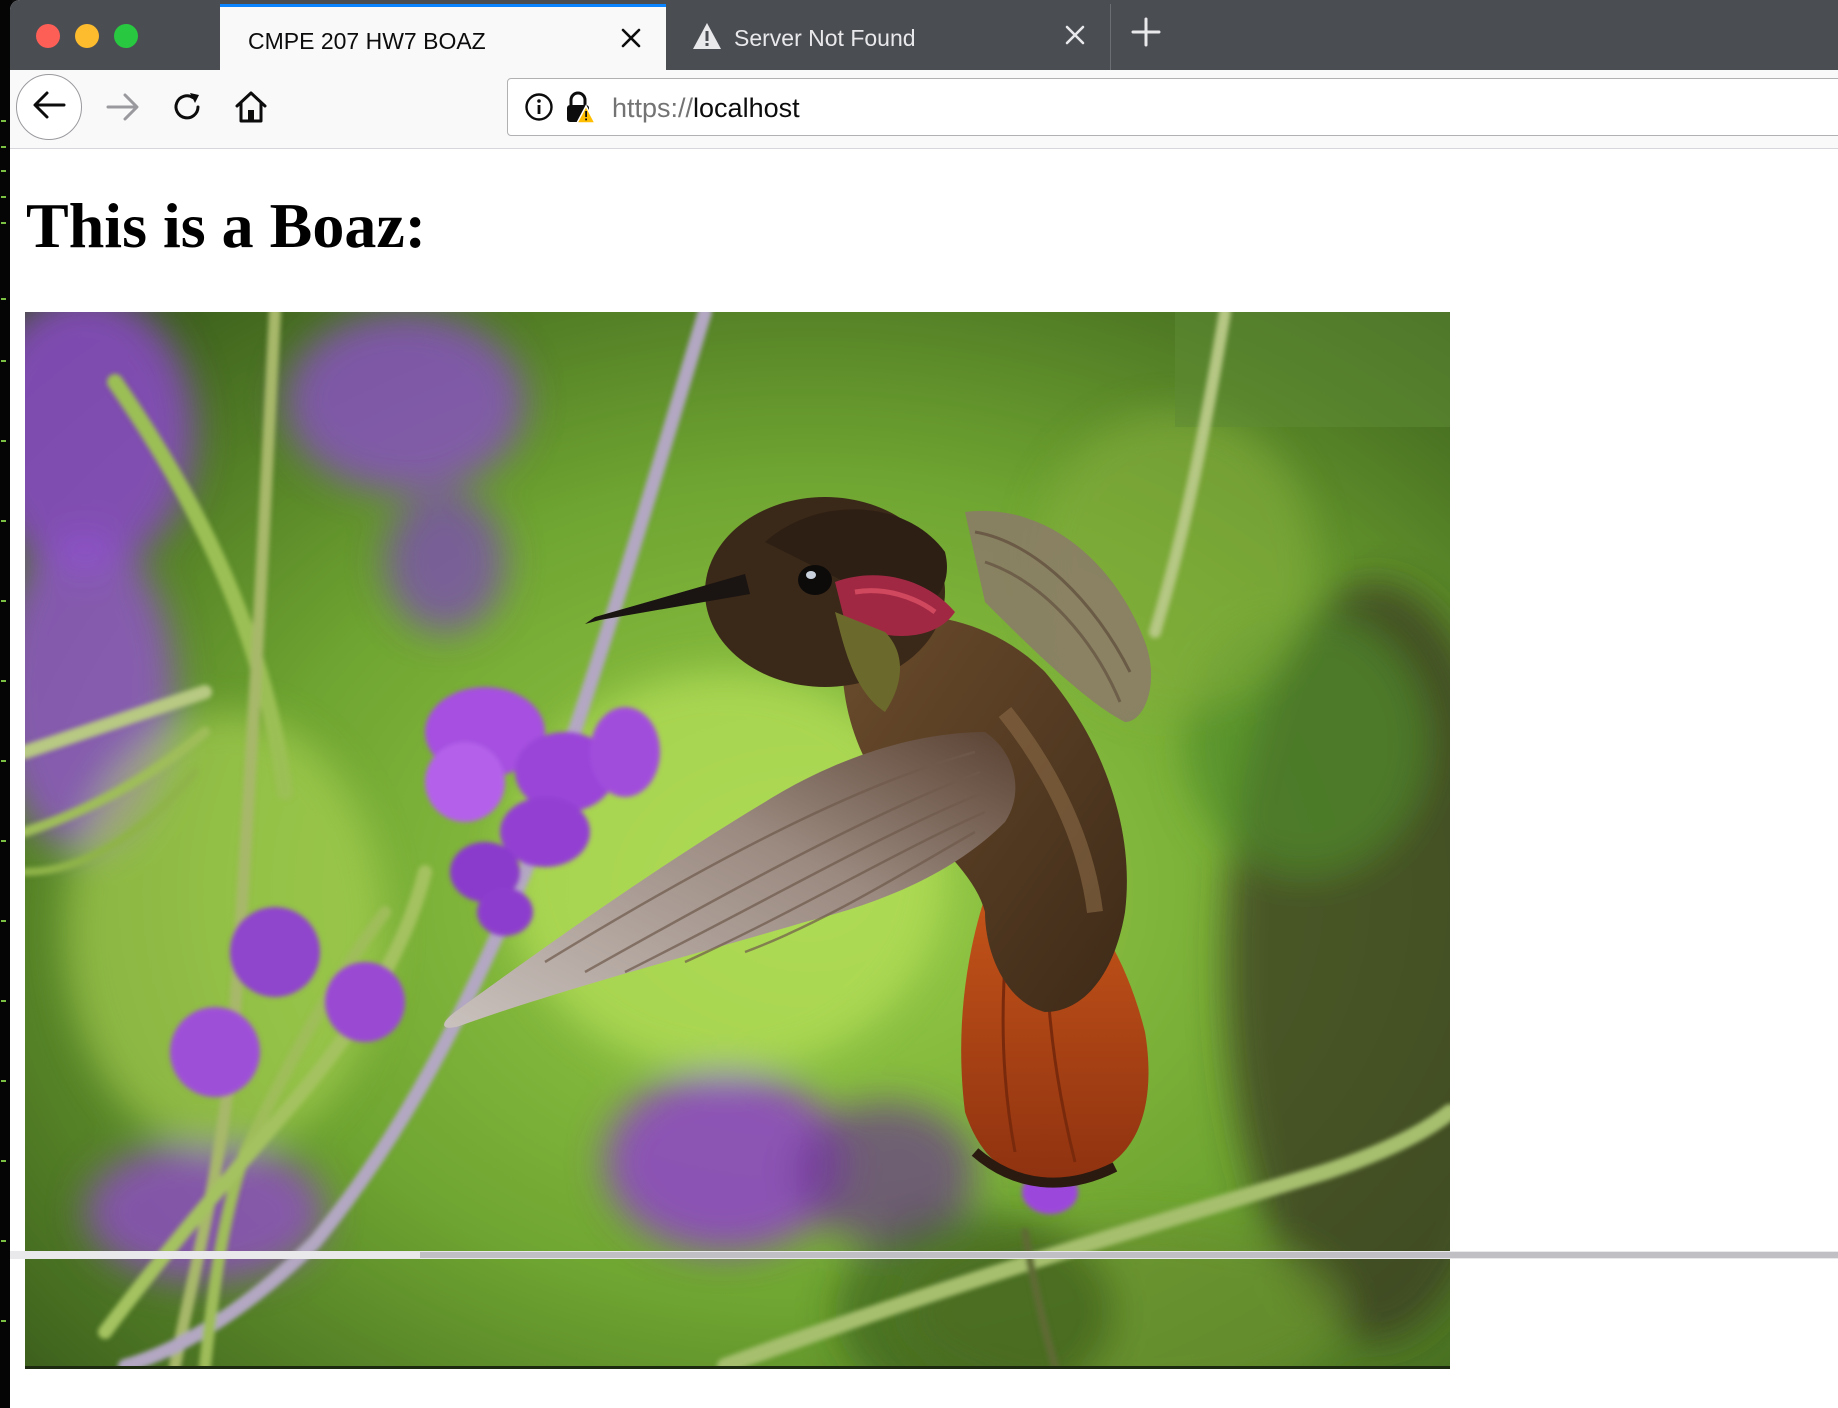 Image resolution: width=1838 pixels, height=1408 pixels. What do you see at coordinates (539, 109) in the screenshot?
I see `site-info-icon` at bounding box center [539, 109].